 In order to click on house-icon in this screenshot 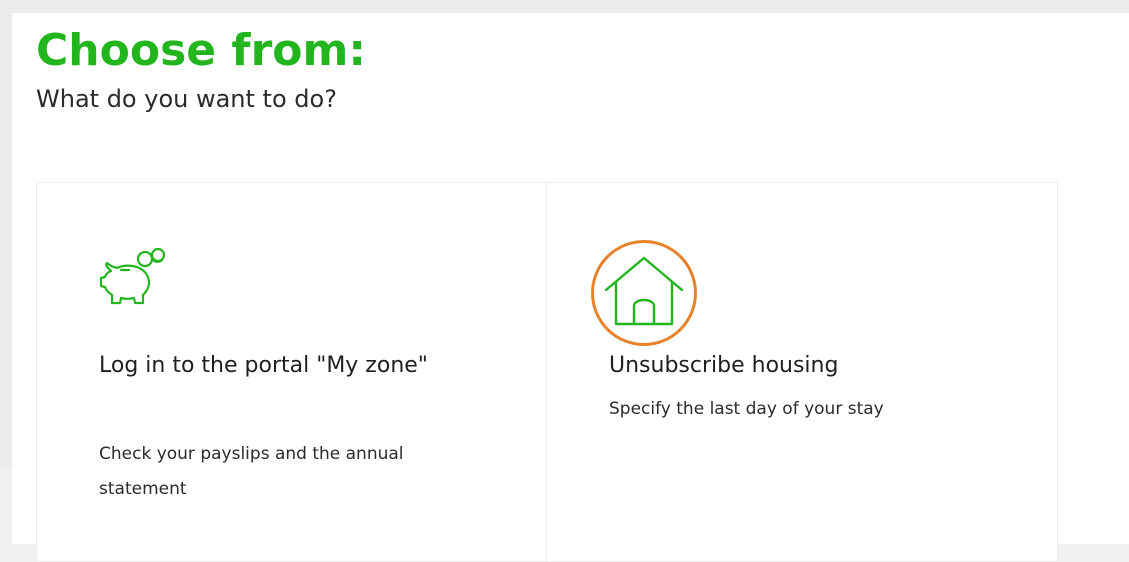, I will do `click(644, 293)`.